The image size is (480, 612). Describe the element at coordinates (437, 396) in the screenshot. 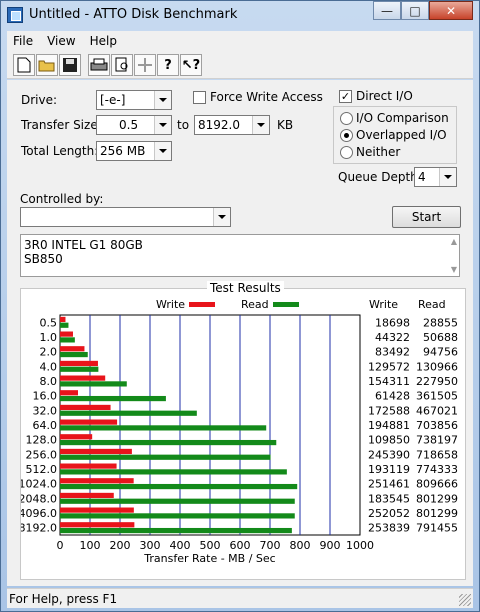

I see `read-value: 361505` at that location.